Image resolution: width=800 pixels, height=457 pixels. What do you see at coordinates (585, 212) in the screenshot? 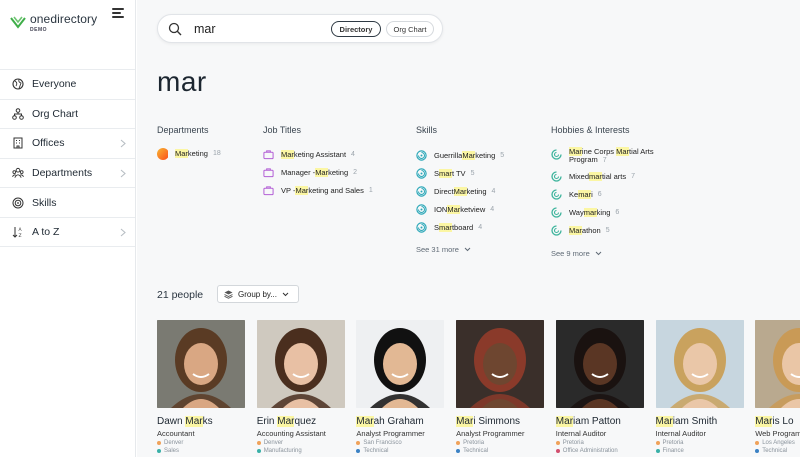
I see `hobby-result: Way mar king 6` at bounding box center [585, 212].